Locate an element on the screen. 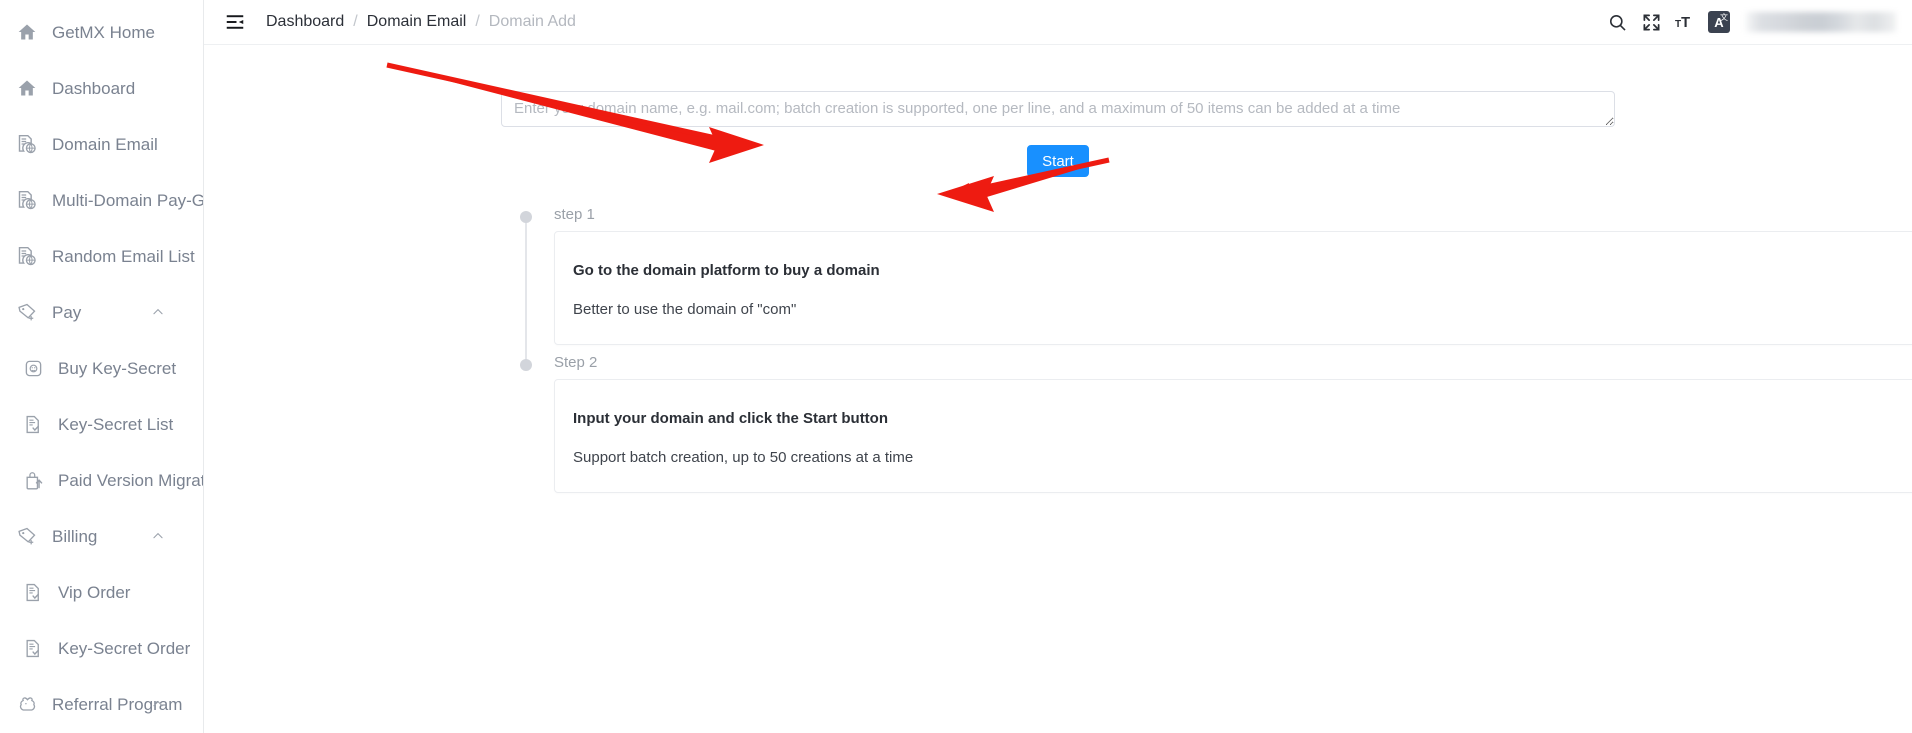  sidebar-item-label: Billing is located at coordinates (75, 536).